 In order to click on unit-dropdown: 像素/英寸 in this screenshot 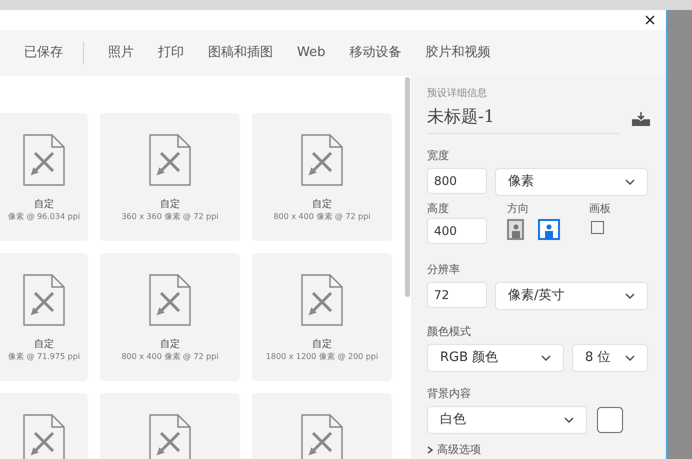, I will do `click(571, 296)`.